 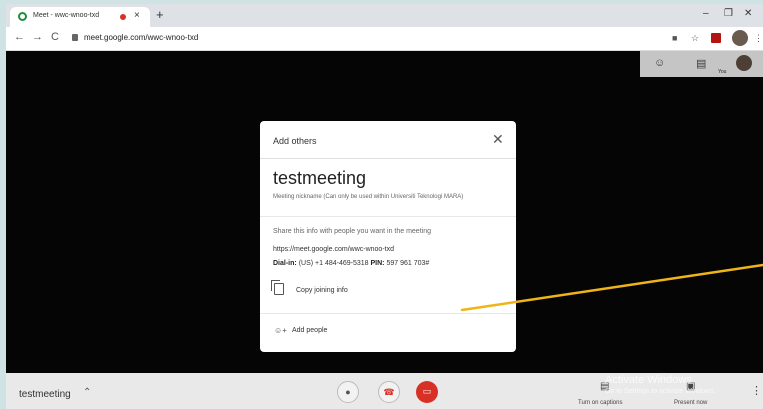 What do you see at coordinates (660, 391) in the screenshot?
I see `activation-watermark-subtitle: Go to Settings to activate Windows.` at bounding box center [660, 391].